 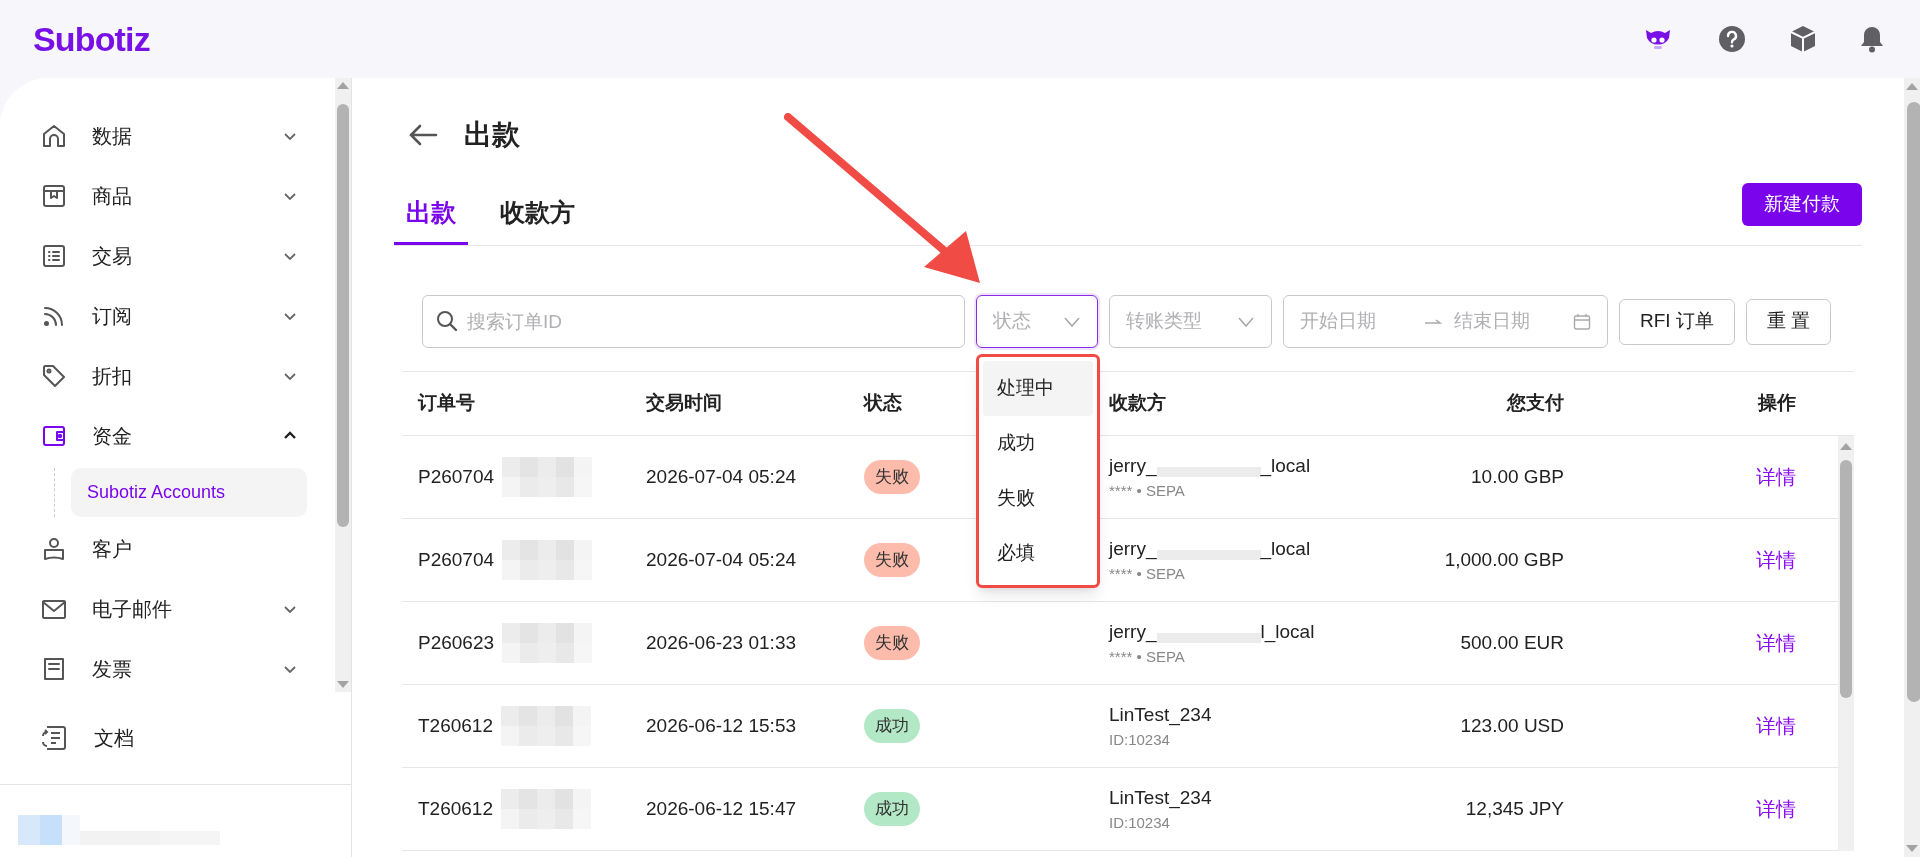 I want to click on rfi-orders-button: RFI 订单, so click(x=1677, y=321).